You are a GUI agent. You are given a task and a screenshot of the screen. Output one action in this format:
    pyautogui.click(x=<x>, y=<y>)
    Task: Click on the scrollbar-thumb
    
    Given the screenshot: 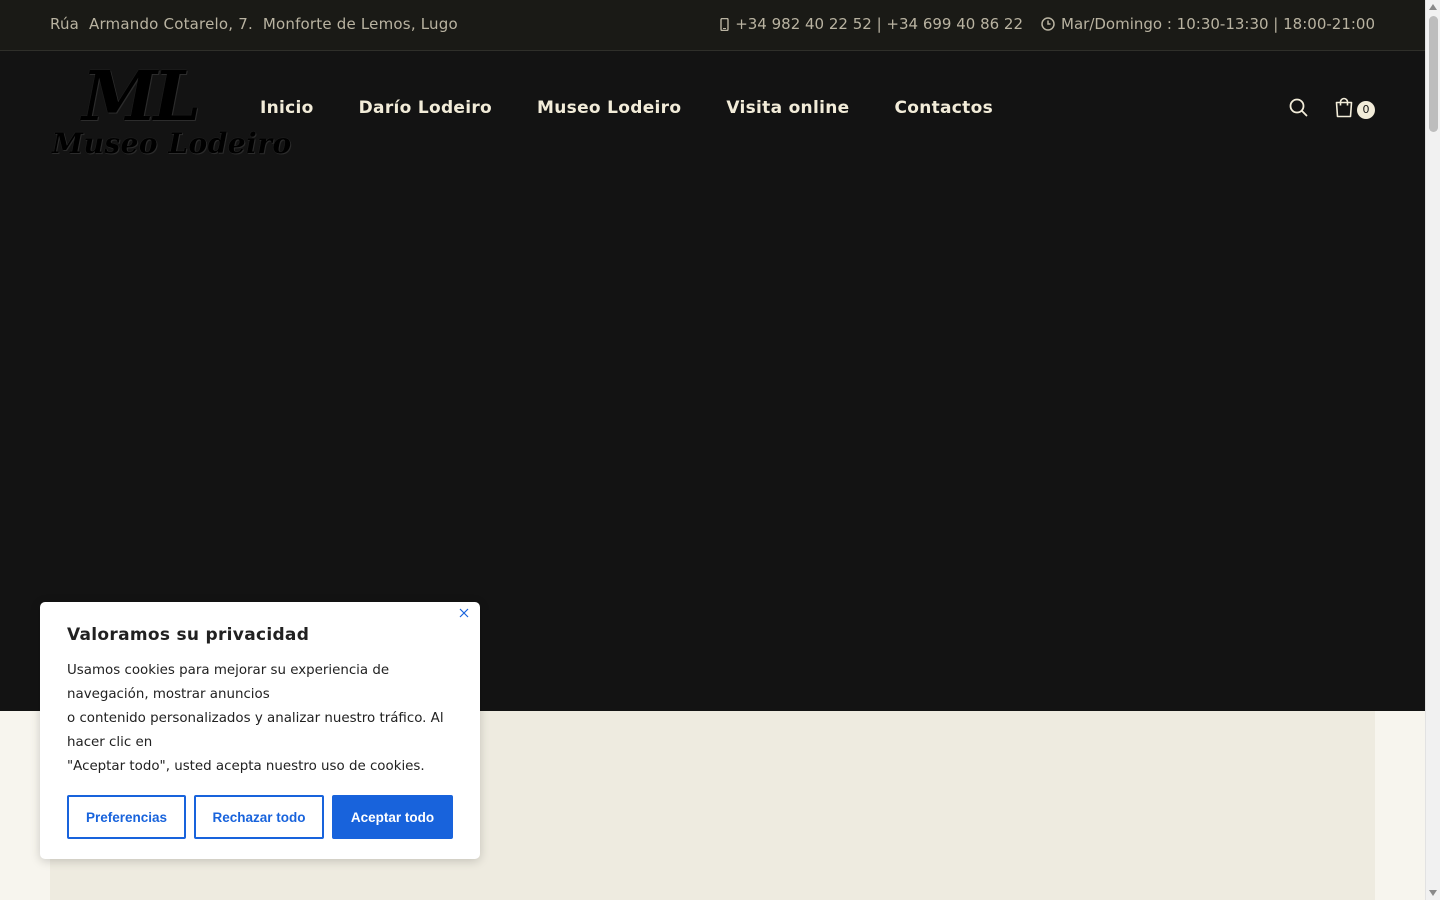 What is the action you would take?
    pyautogui.click(x=1433, y=74)
    